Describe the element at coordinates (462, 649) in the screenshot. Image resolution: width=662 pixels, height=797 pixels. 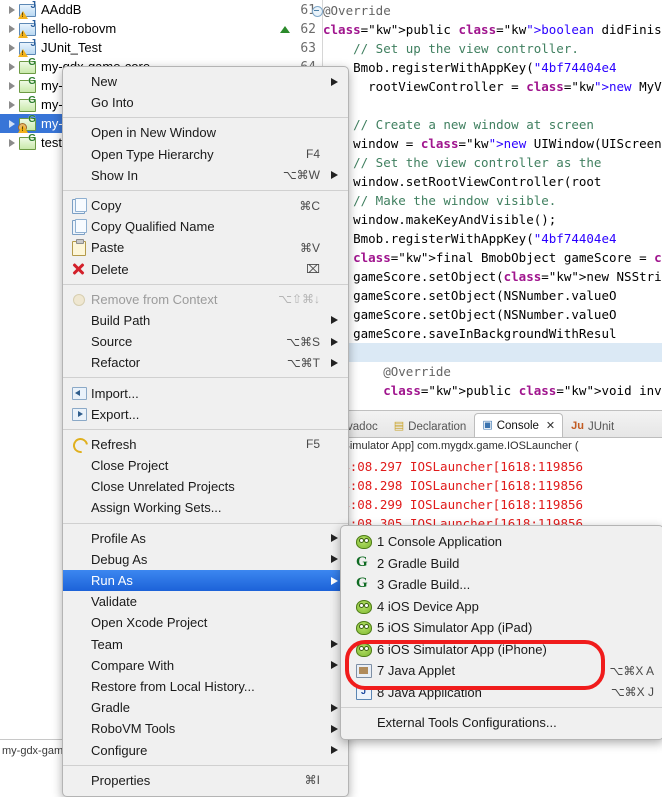
I see `run-as-item-label: 6 iOS Simulator App (iPhone)` at that location.